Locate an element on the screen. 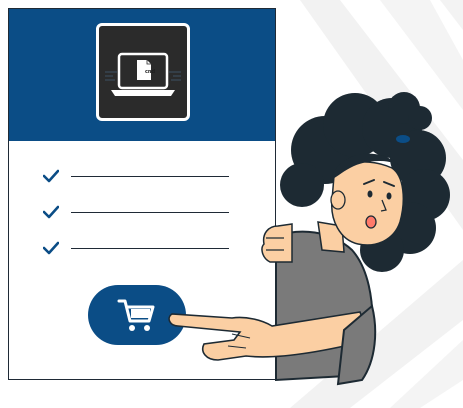  holding-hand is located at coordinates (277, 243).